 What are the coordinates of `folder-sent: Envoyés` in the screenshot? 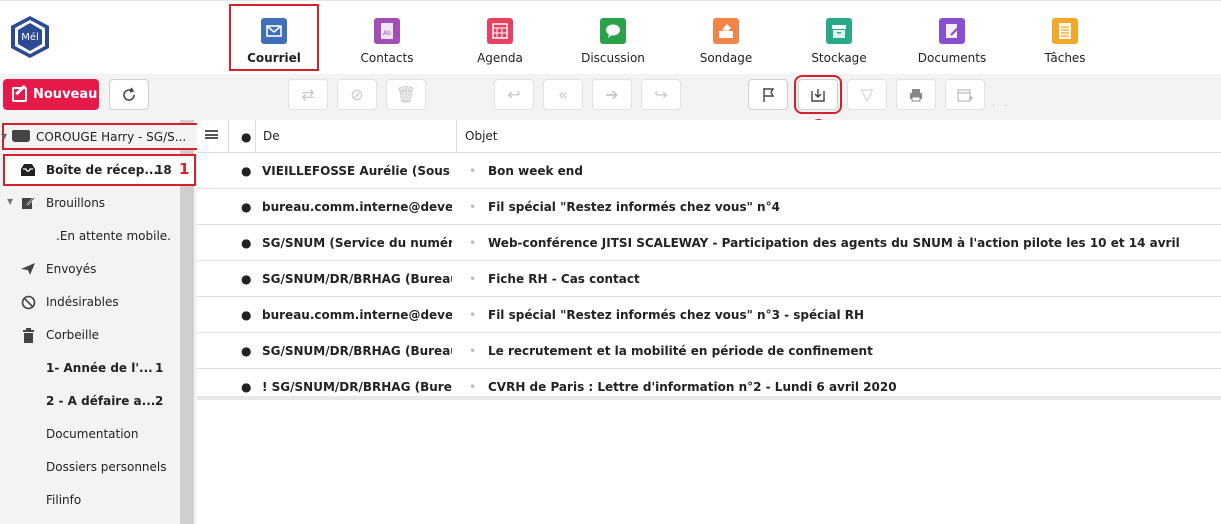 It's located at (90, 269).